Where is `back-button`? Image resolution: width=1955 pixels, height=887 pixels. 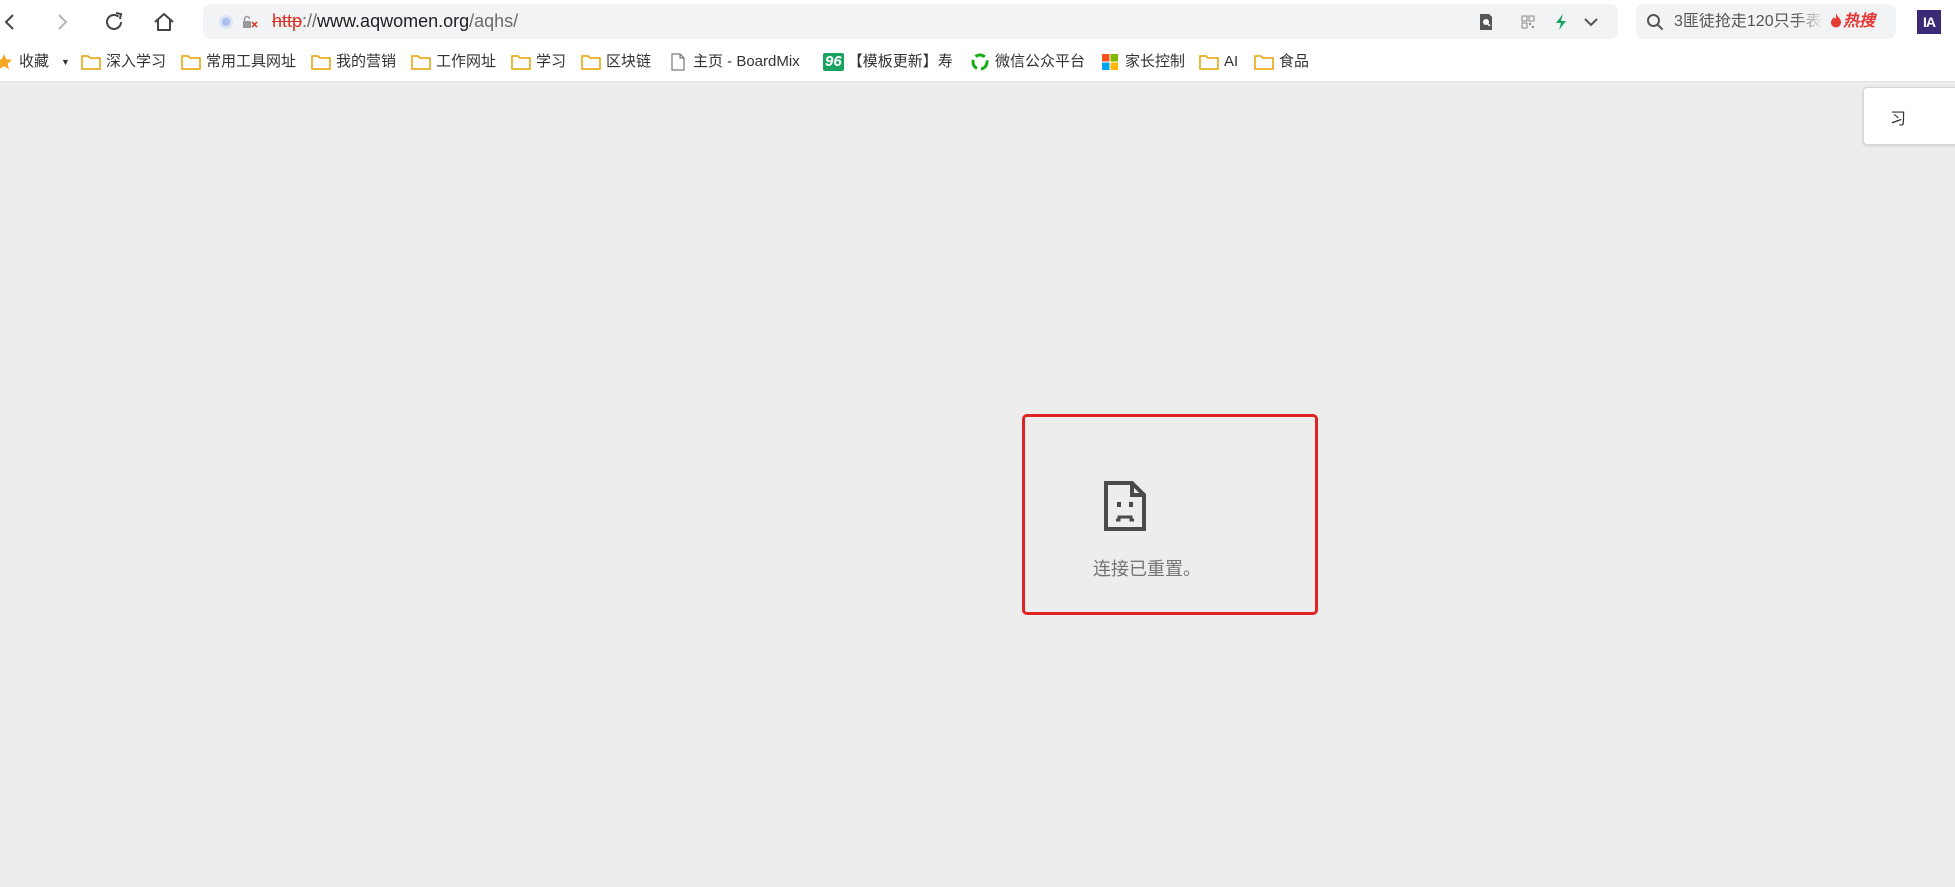
back-button is located at coordinates (12, 22).